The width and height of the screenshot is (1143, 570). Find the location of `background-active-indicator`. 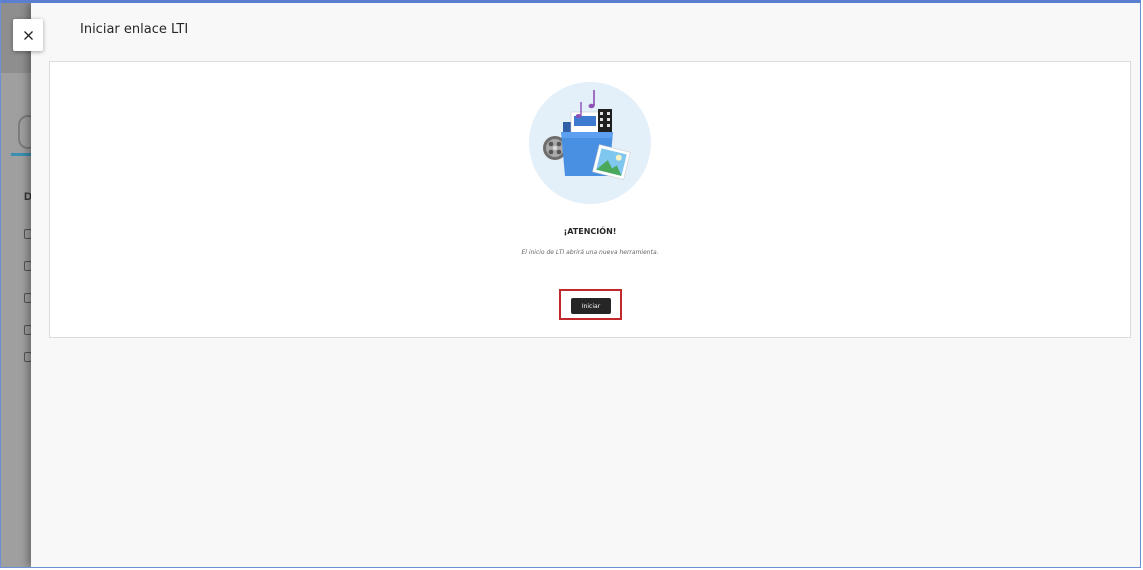

background-active-indicator is located at coordinates (21, 154).